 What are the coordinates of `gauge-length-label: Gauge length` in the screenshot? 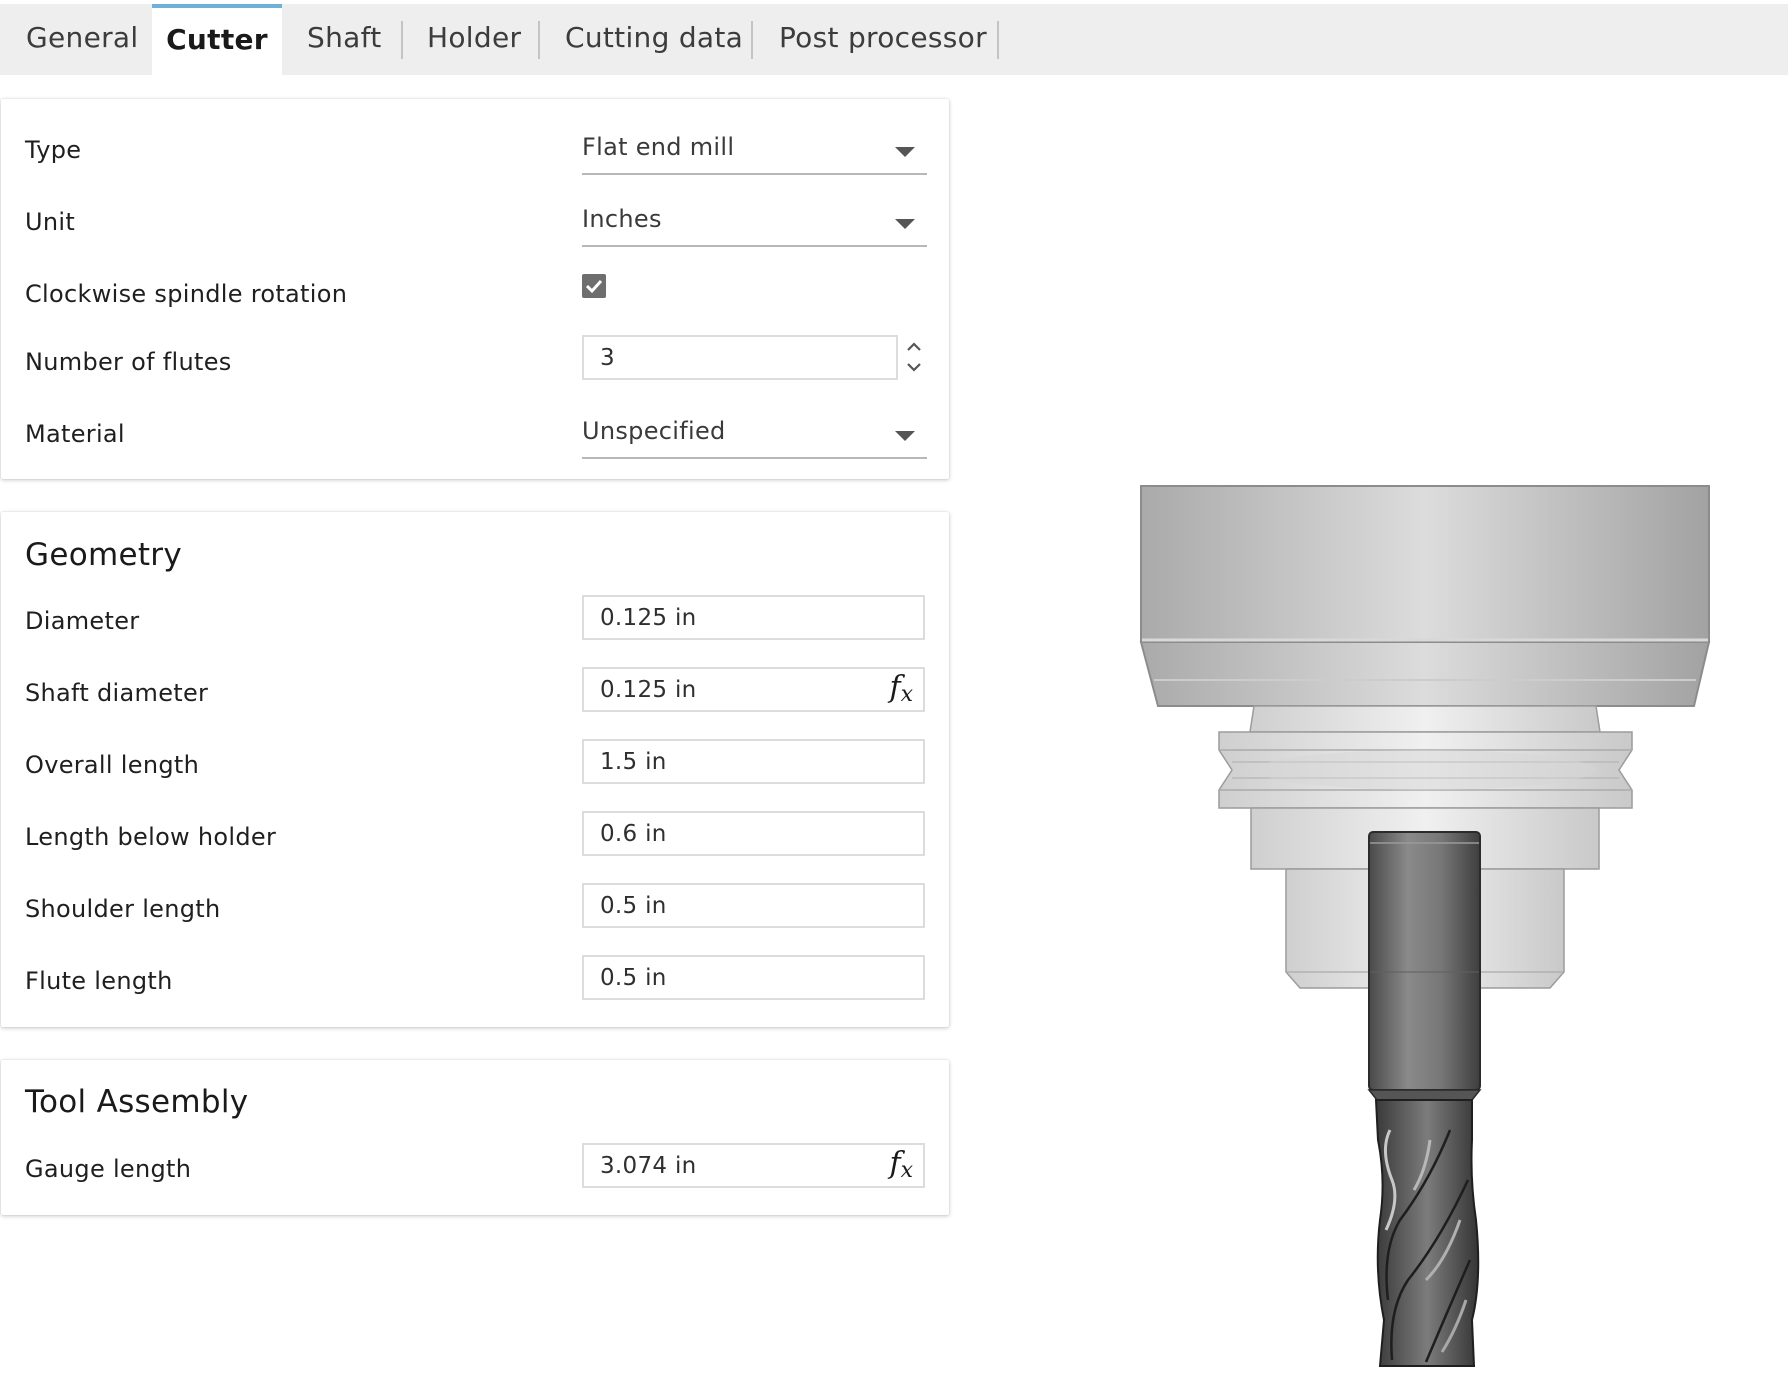 It's located at (108, 1169).